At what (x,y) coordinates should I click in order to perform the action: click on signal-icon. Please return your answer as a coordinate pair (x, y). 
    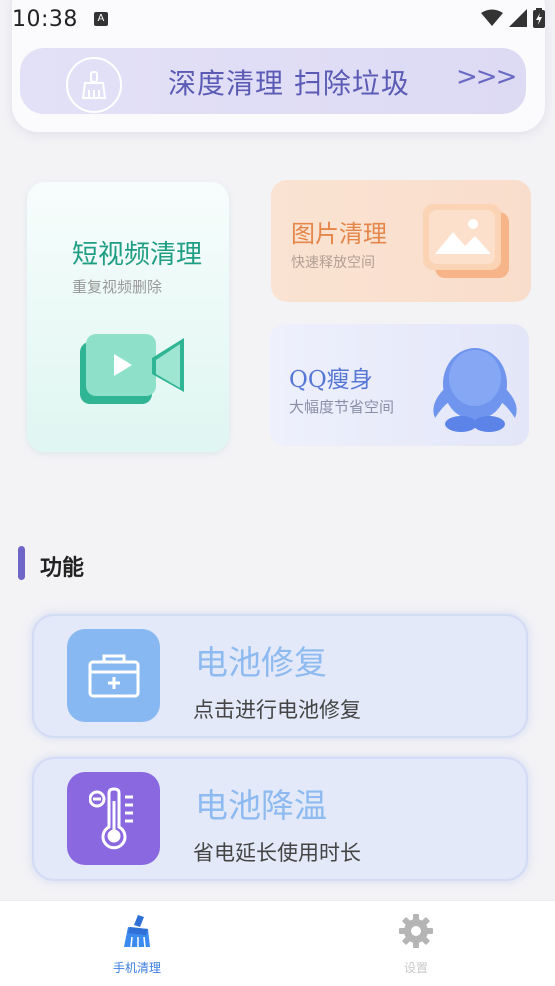
    Looking at the image, I should click on (518, 18).